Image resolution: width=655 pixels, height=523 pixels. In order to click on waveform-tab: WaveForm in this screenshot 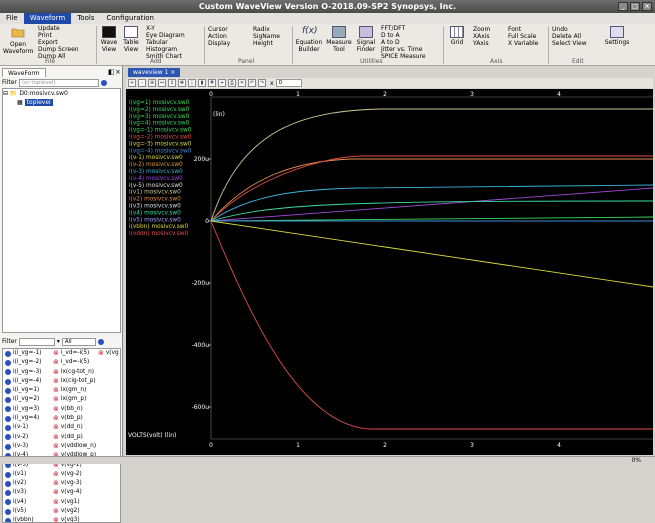, I will do `click(24, 72)`.